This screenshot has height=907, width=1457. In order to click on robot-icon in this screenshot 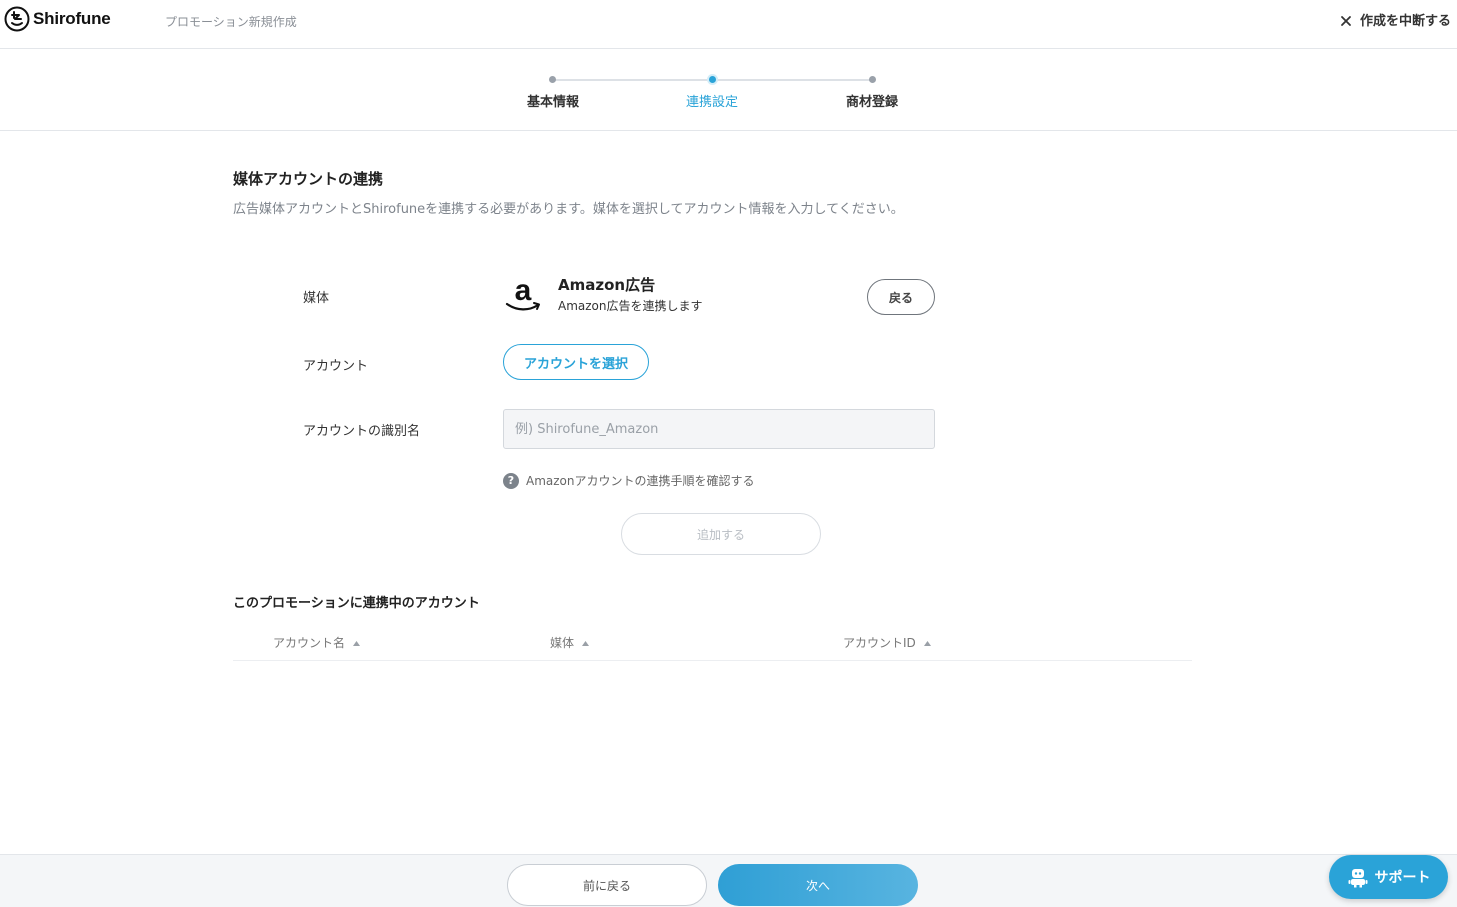, I will do `click(1357, 878)`.